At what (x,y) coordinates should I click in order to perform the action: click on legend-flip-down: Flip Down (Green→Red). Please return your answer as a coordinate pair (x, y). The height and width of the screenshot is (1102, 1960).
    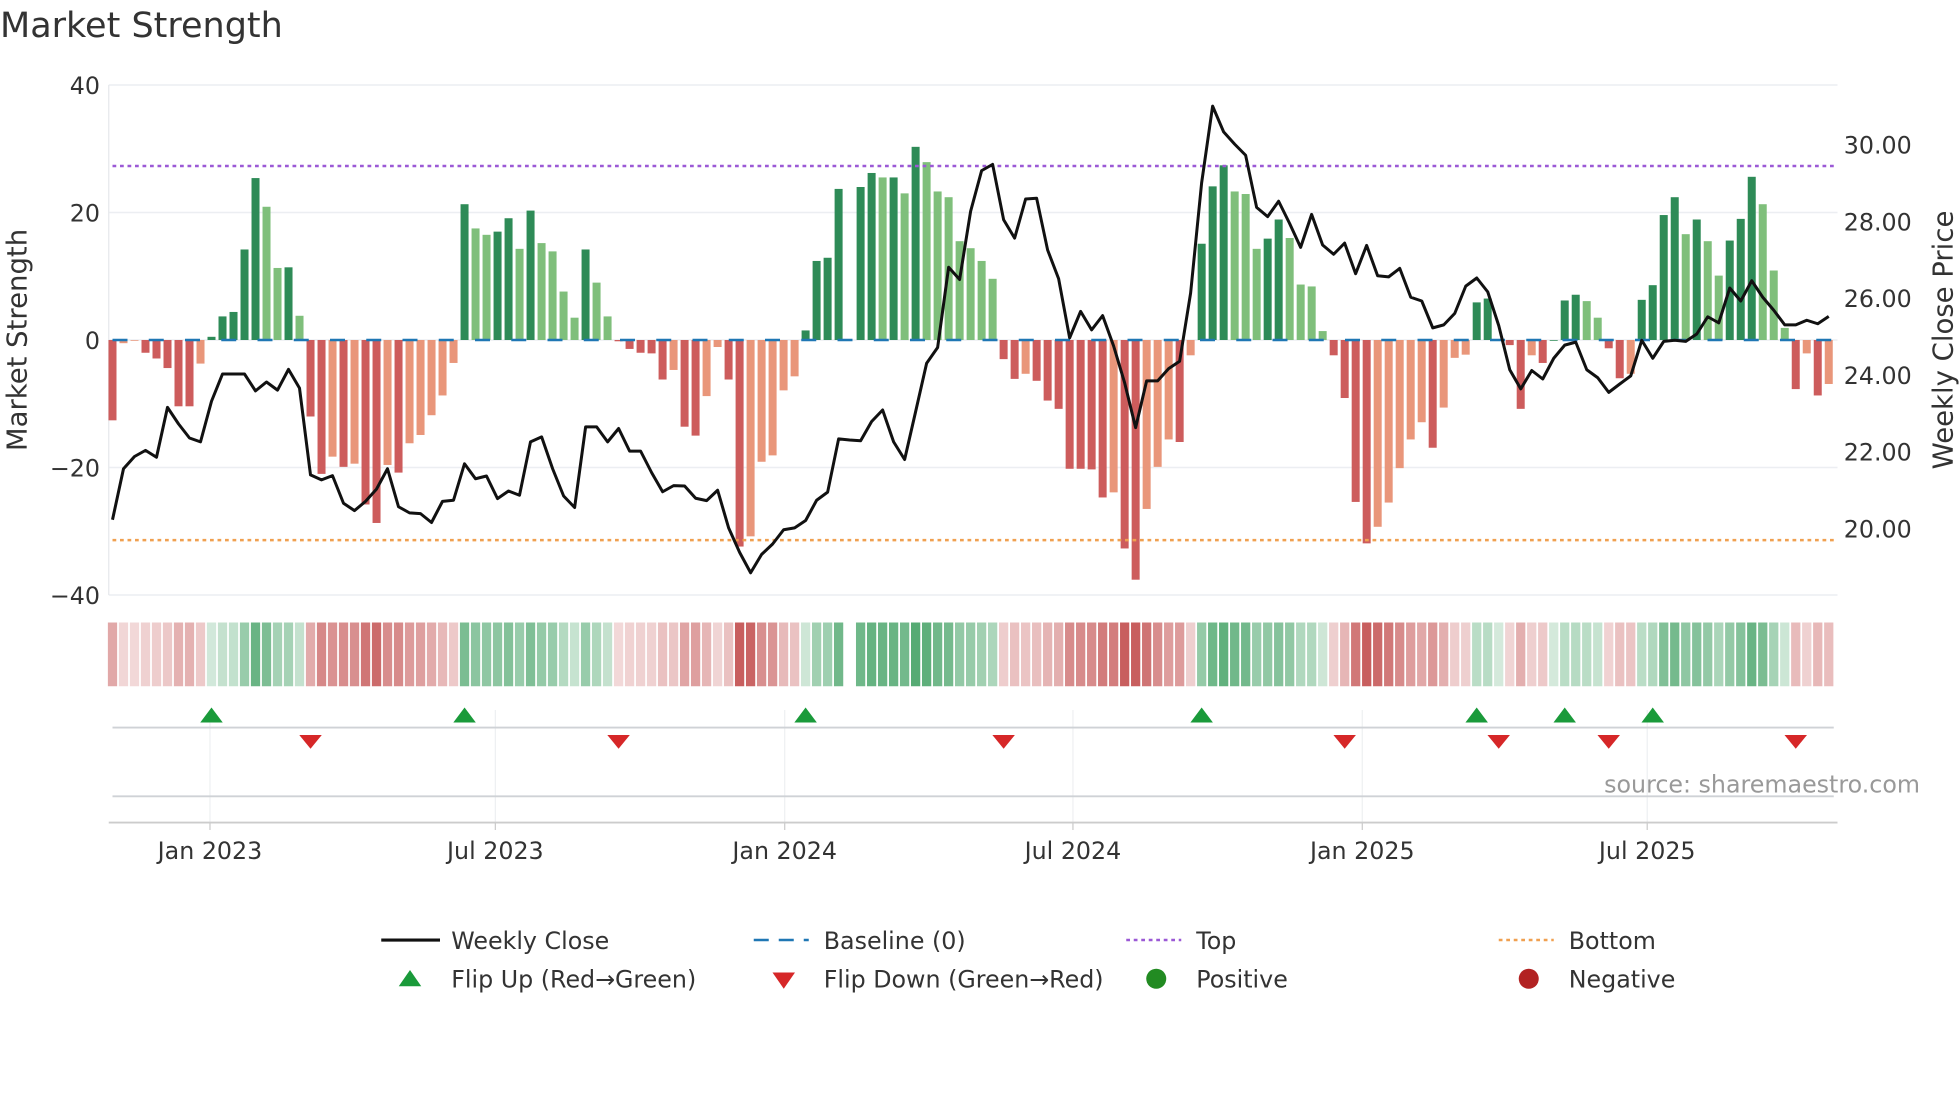
    Looking at the image, I should click on (964, 980).